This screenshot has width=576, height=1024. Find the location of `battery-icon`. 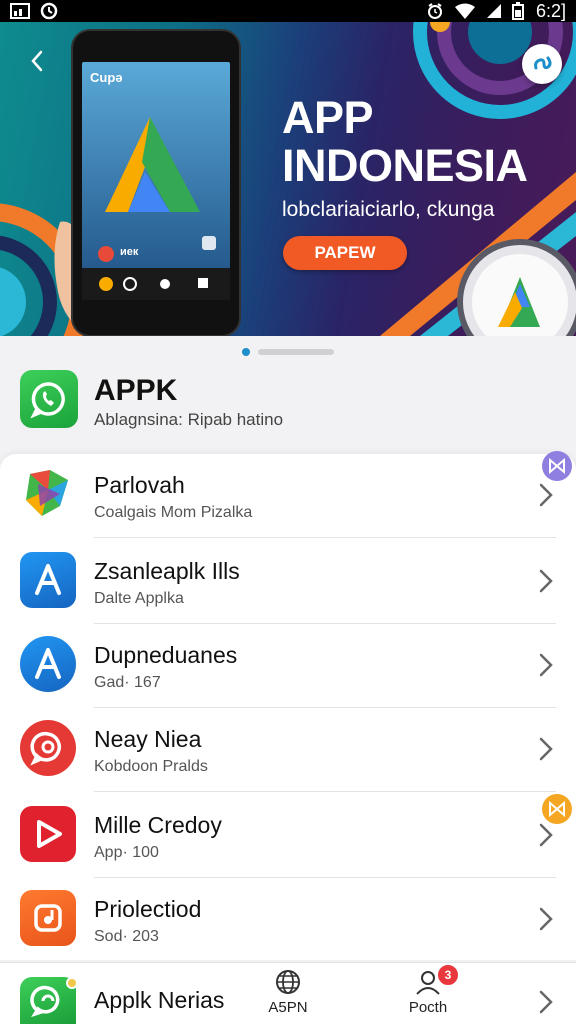

battery-icon is located at coordinates (517, 11).